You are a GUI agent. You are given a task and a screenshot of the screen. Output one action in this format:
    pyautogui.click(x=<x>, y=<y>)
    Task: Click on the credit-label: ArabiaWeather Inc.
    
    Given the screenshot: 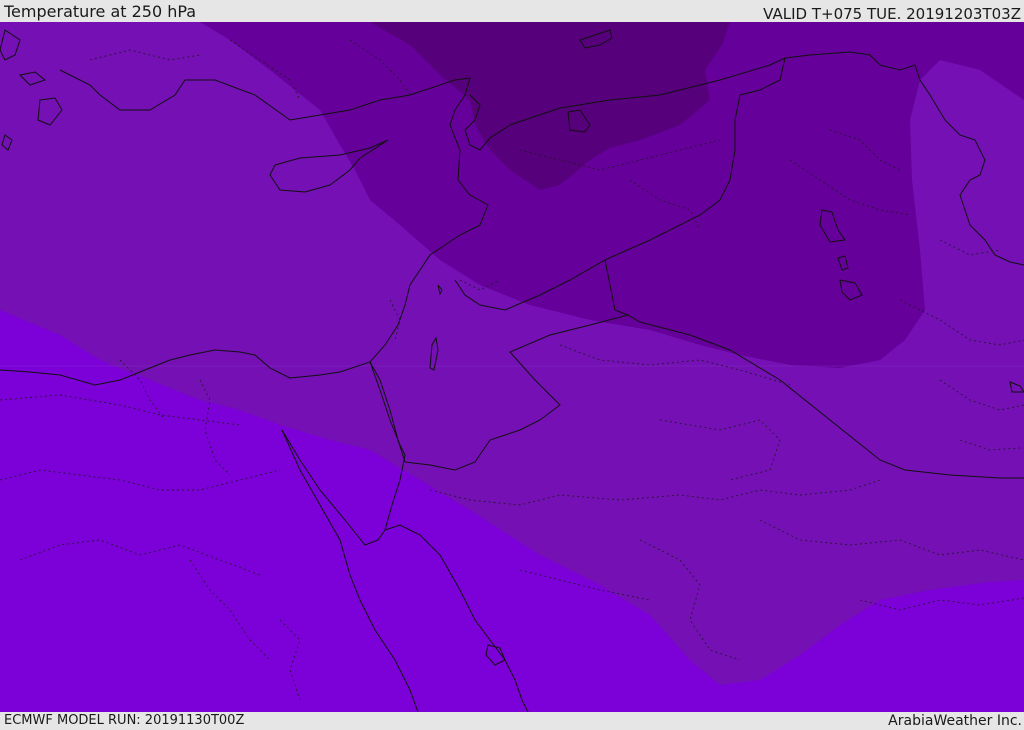 What is the action you would take?
    pyautogui.click(x=955, y=721)
    